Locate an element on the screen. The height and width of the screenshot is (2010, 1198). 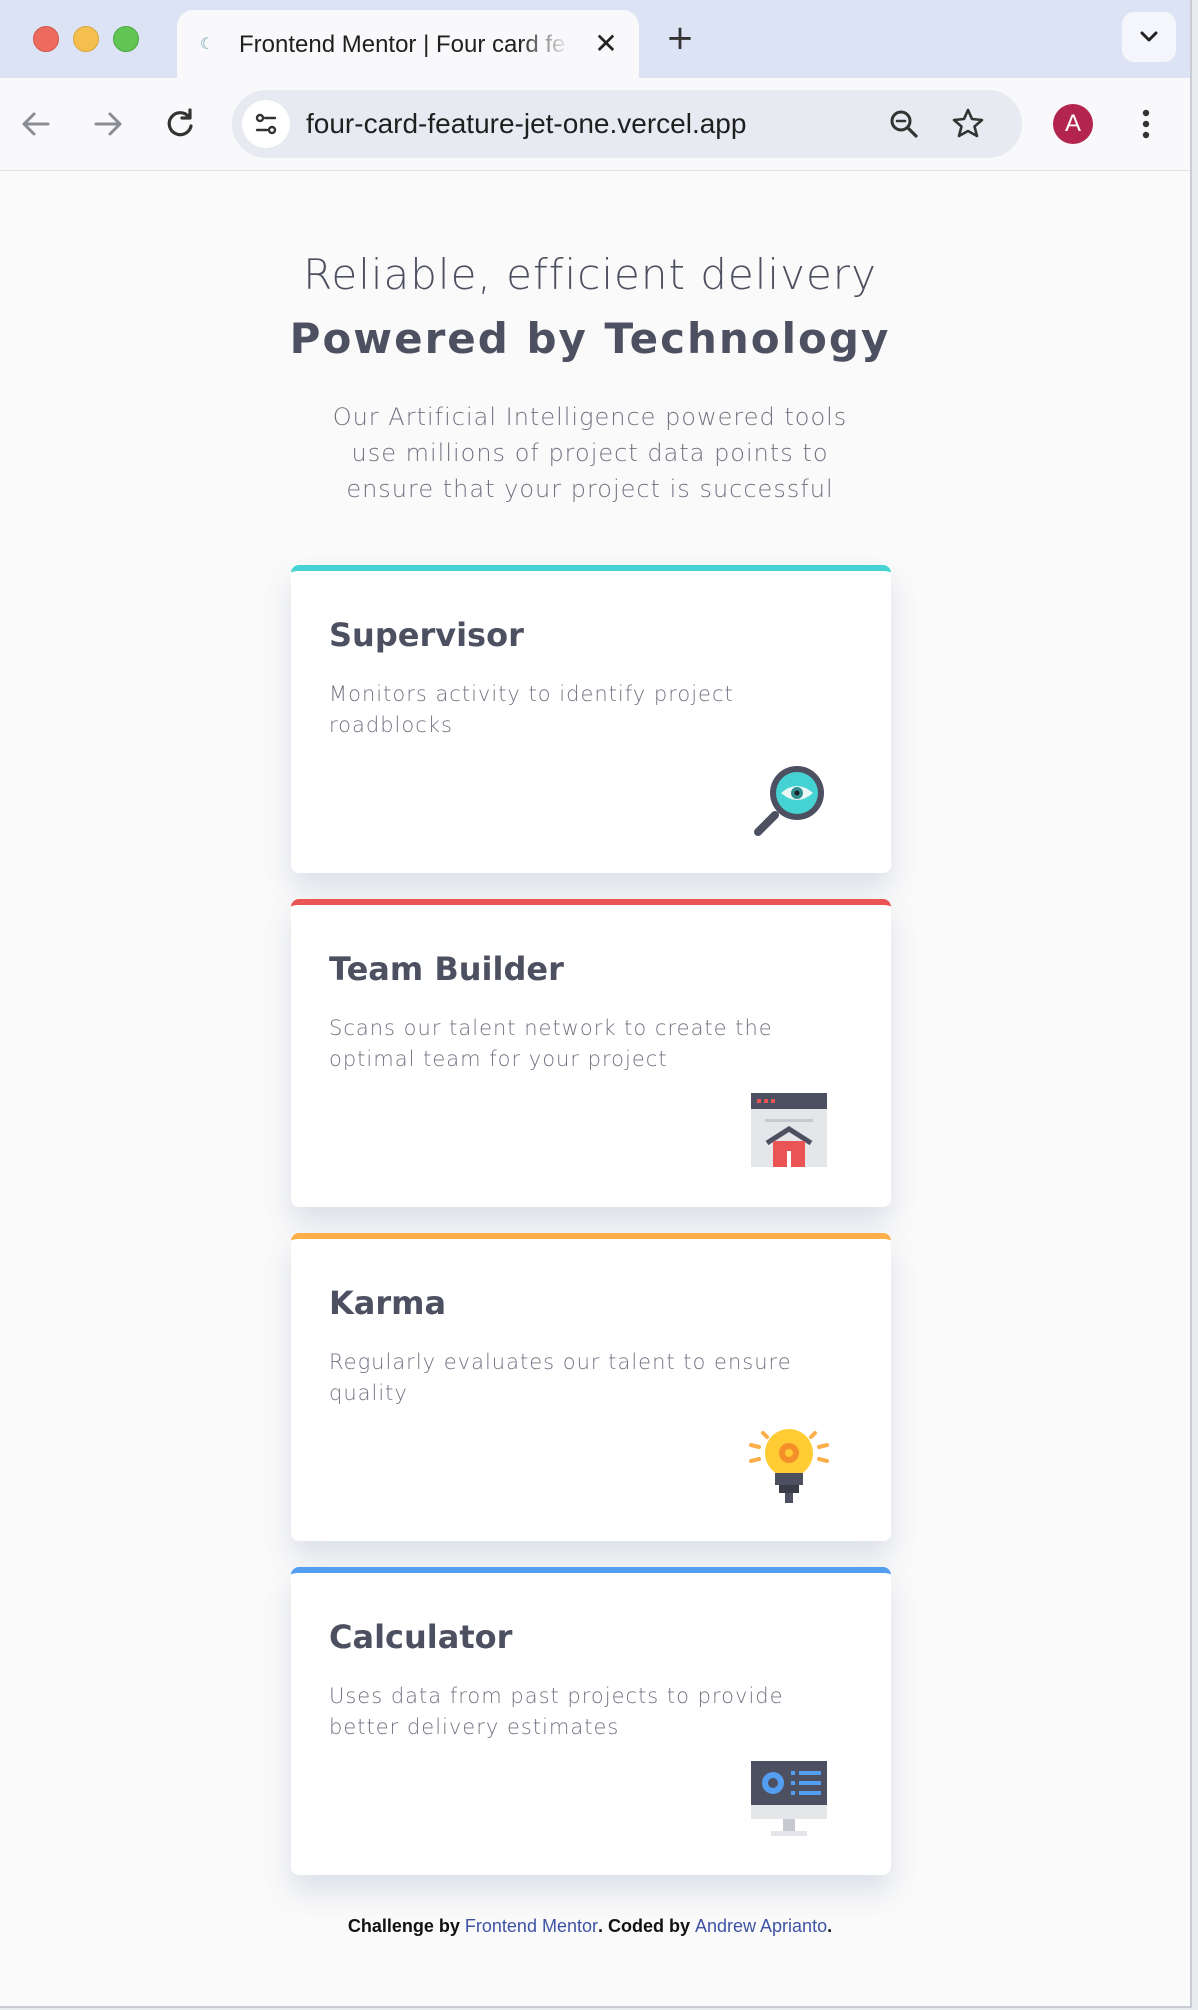
bookmark-button is located at coordinates (968, 124).